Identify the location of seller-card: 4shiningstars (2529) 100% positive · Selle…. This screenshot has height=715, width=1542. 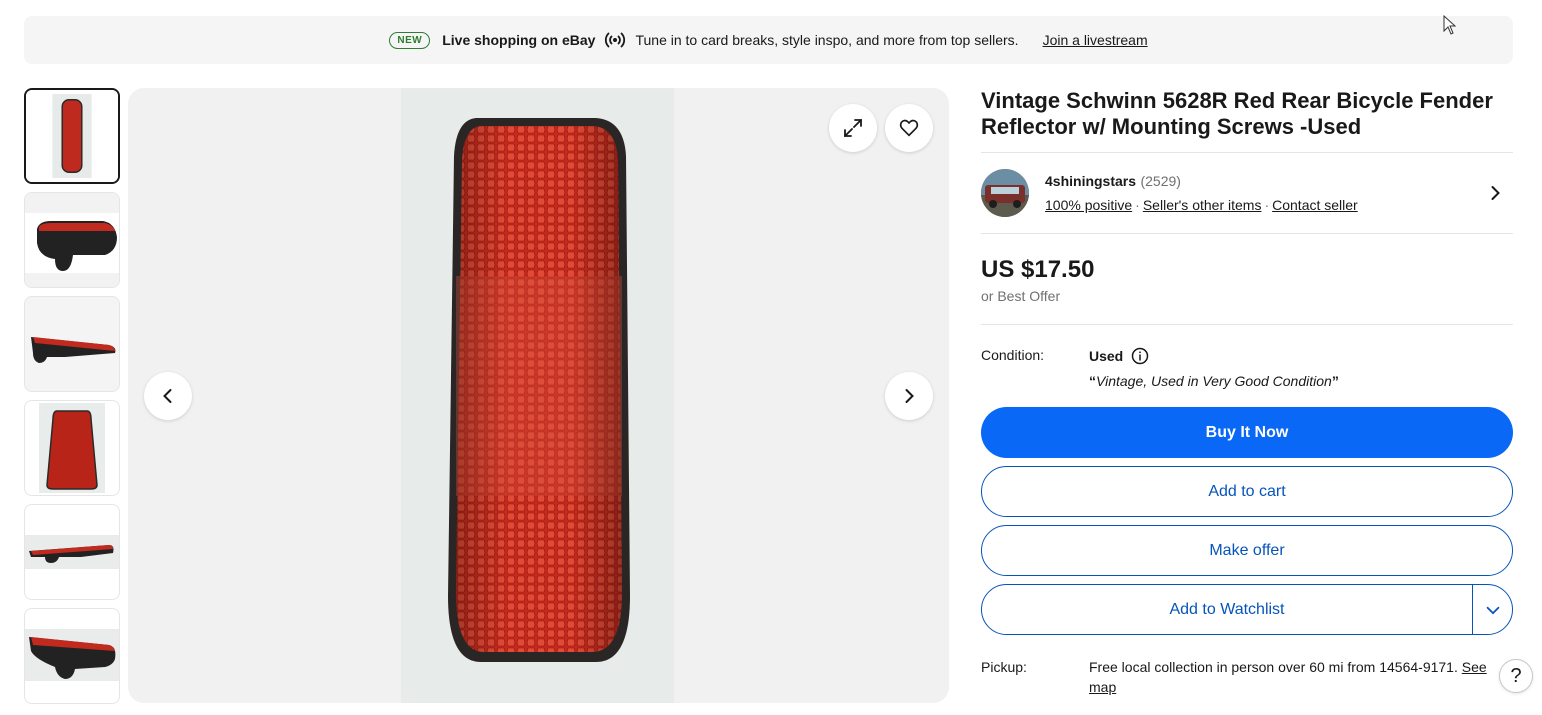
(1247, 193).